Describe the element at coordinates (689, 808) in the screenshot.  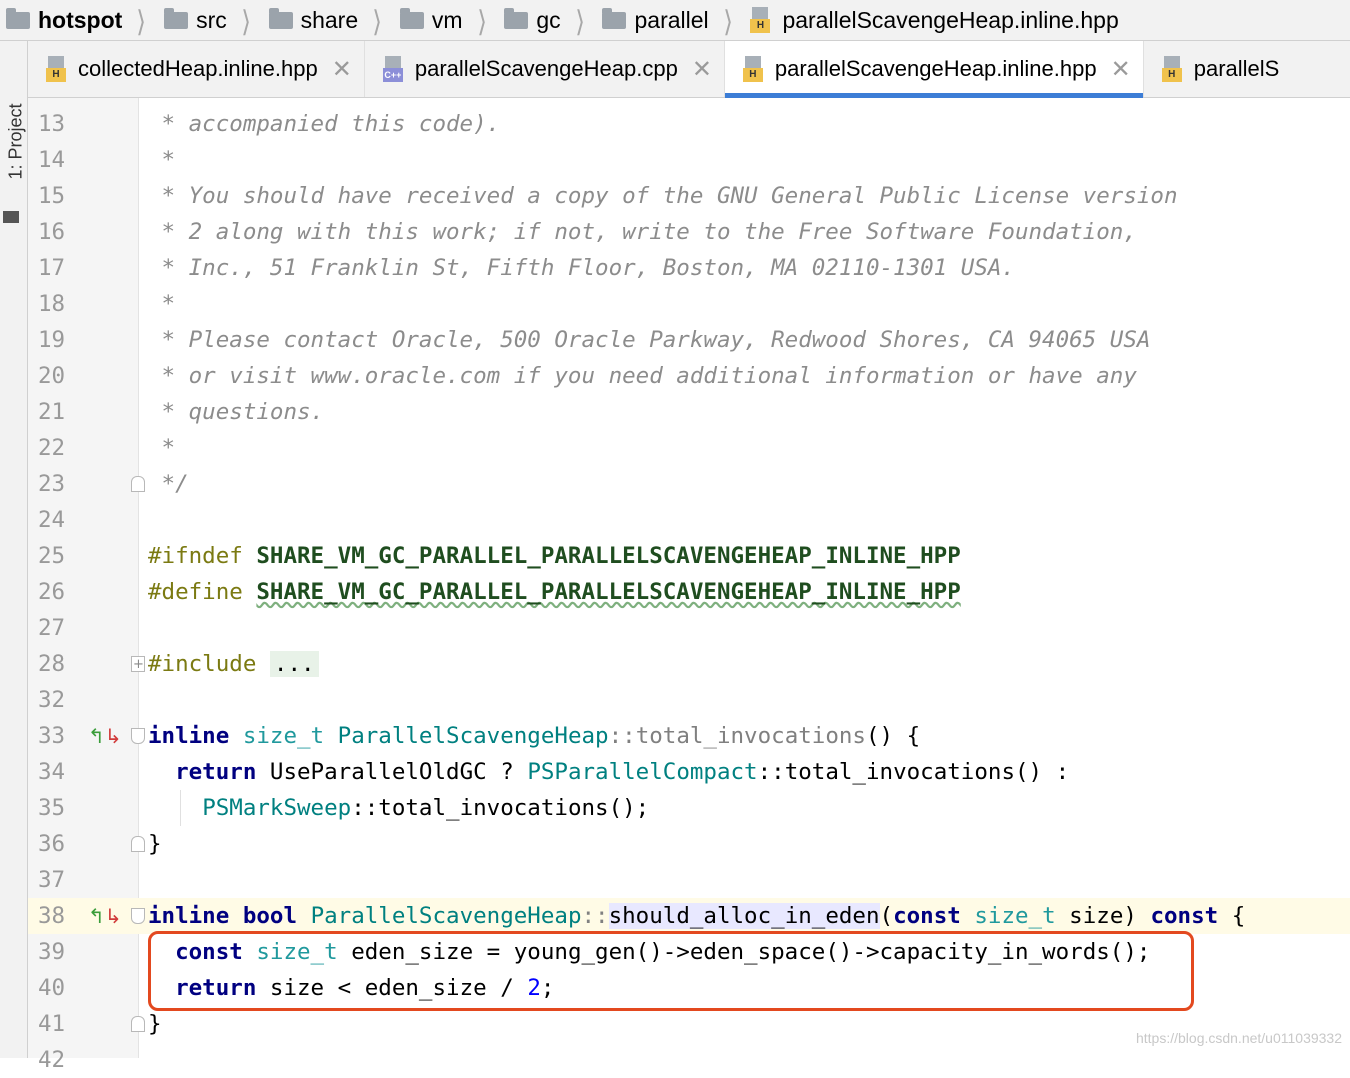
I see `code-line: 35 PSMarkSweep::total_invocations();` at that location.